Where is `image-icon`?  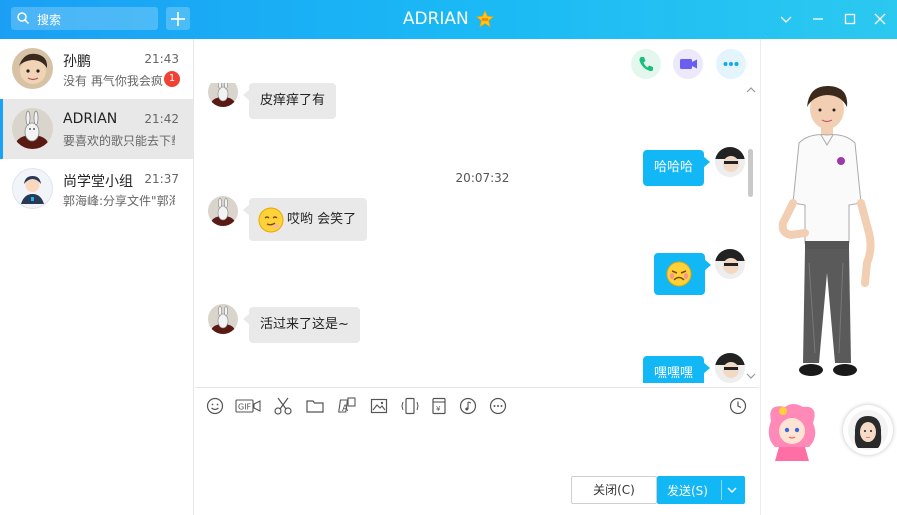
image-icon is located at coordinates (379, 406).